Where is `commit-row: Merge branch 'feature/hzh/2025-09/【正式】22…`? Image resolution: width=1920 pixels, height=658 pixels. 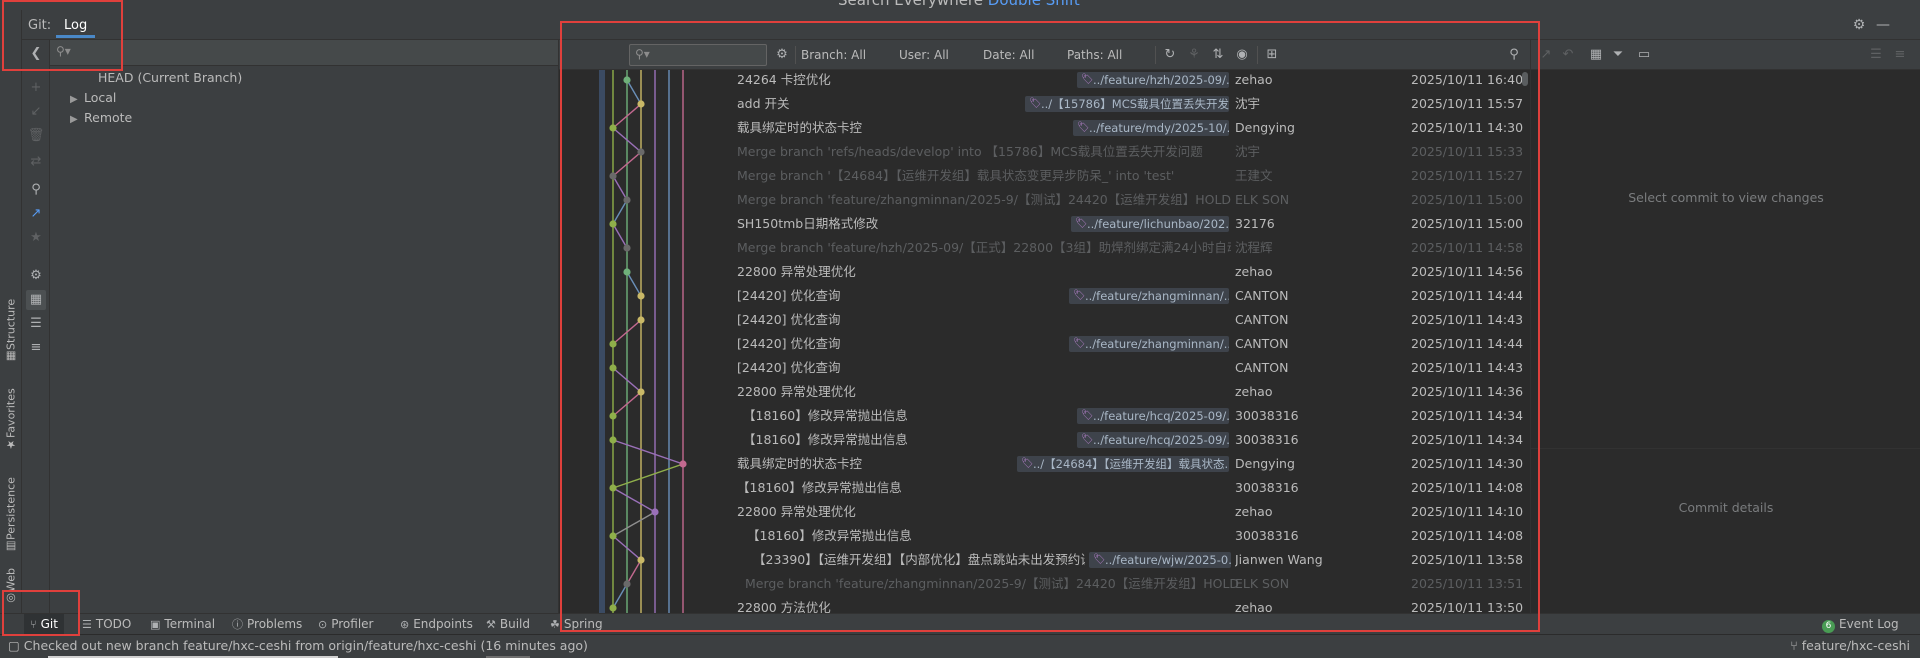 commit-row: Merge branch 'feature/hzh/2025-09/【正式】22… is located at coordinates (1045, 248).